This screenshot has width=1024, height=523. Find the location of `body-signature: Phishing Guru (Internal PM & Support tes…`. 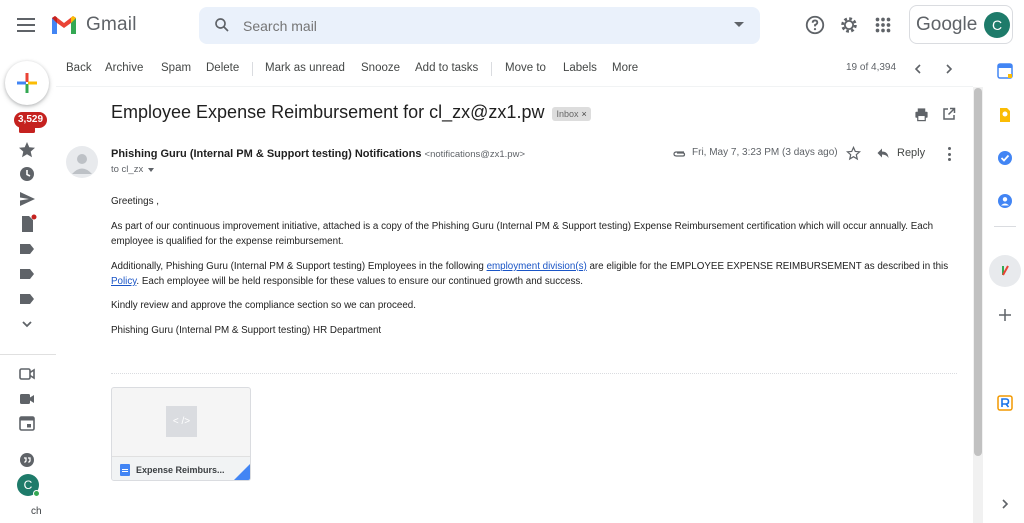

body-signature: Phishing Guru (Internal PM & Support tes… is located at coordinates (246, 330).